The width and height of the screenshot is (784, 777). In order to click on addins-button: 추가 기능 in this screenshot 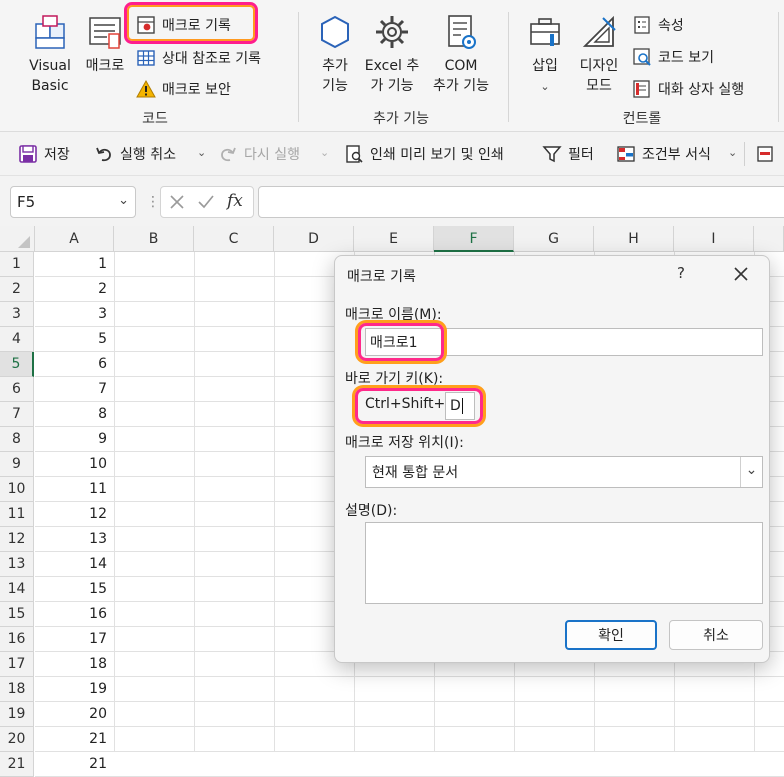, I will do `click(335, 54)`.